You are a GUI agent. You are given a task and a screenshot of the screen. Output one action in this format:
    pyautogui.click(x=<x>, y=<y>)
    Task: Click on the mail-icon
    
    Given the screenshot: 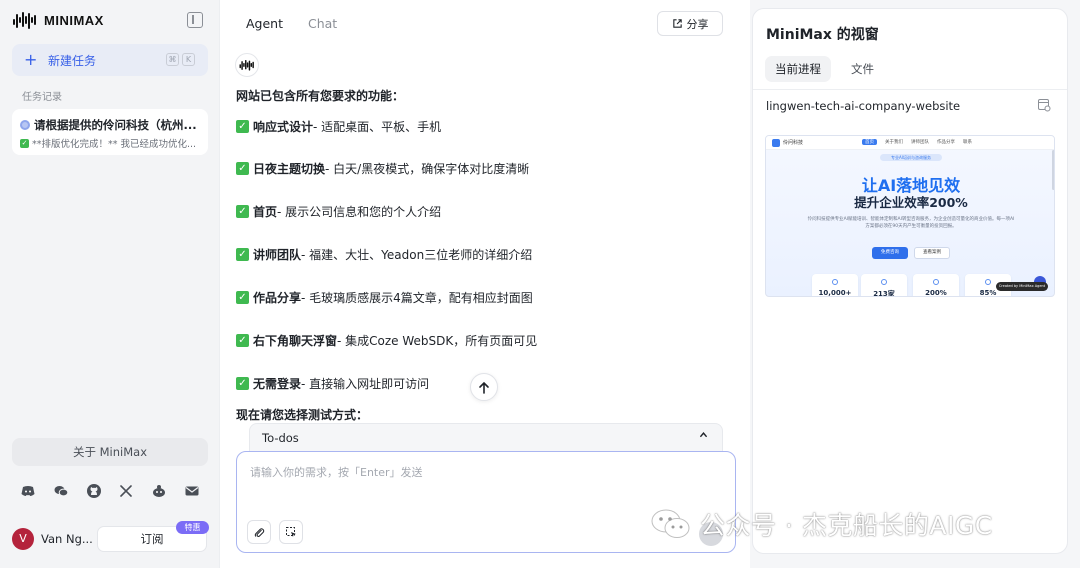 What is the action you would take?
    pyautogui.click(x=192, y=491)
    